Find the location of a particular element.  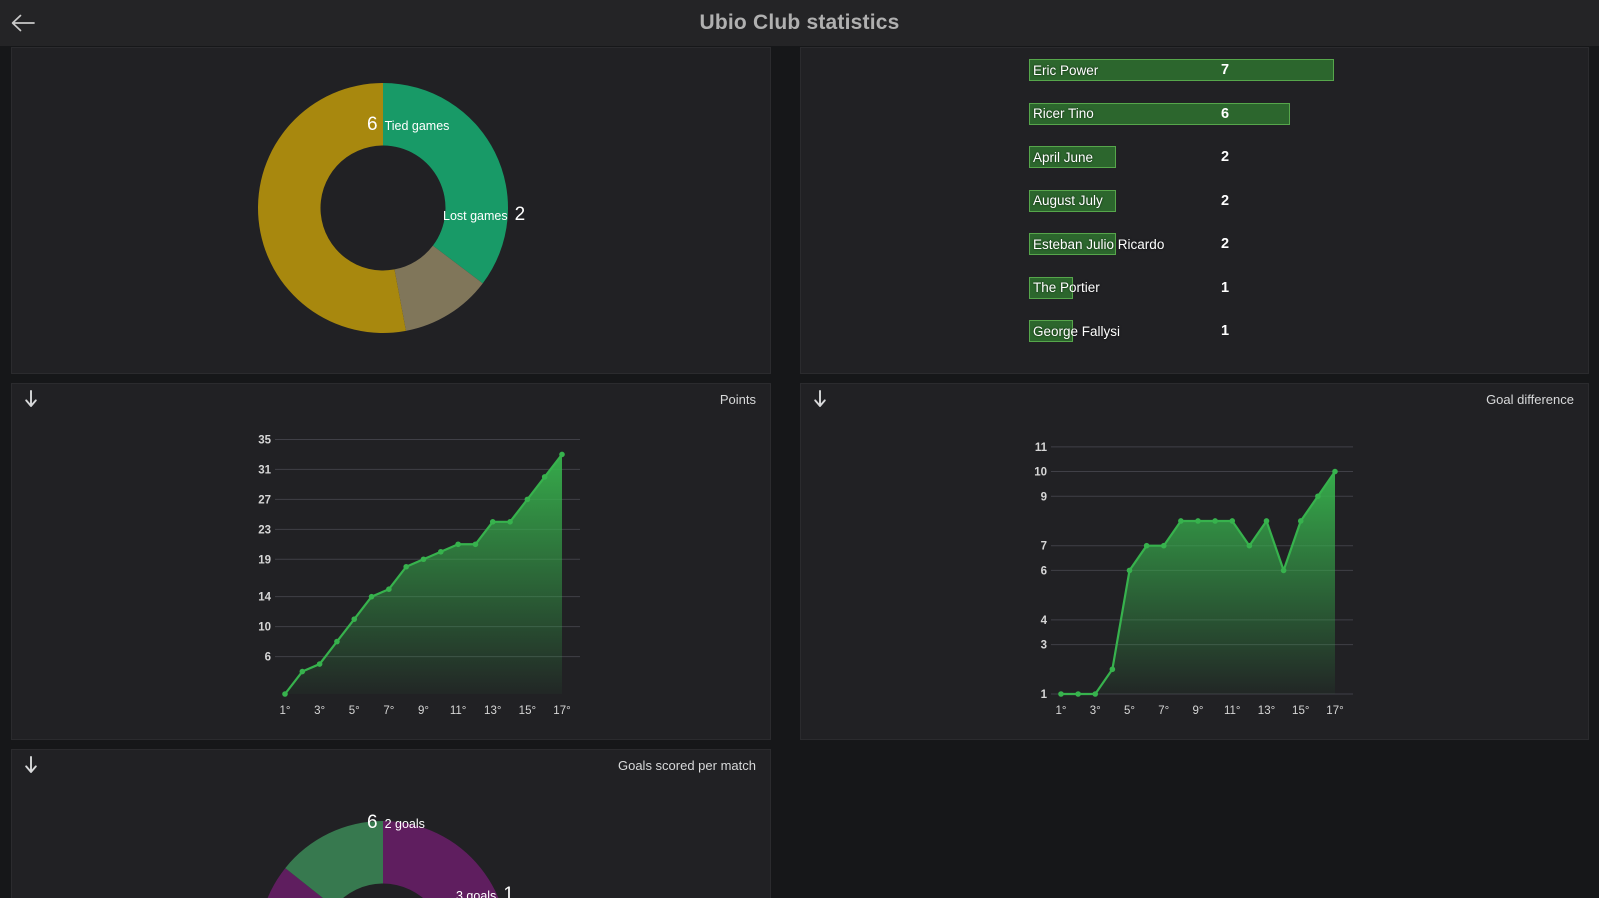

bargauge-value: 7 is located at coordinates (1225, 70).